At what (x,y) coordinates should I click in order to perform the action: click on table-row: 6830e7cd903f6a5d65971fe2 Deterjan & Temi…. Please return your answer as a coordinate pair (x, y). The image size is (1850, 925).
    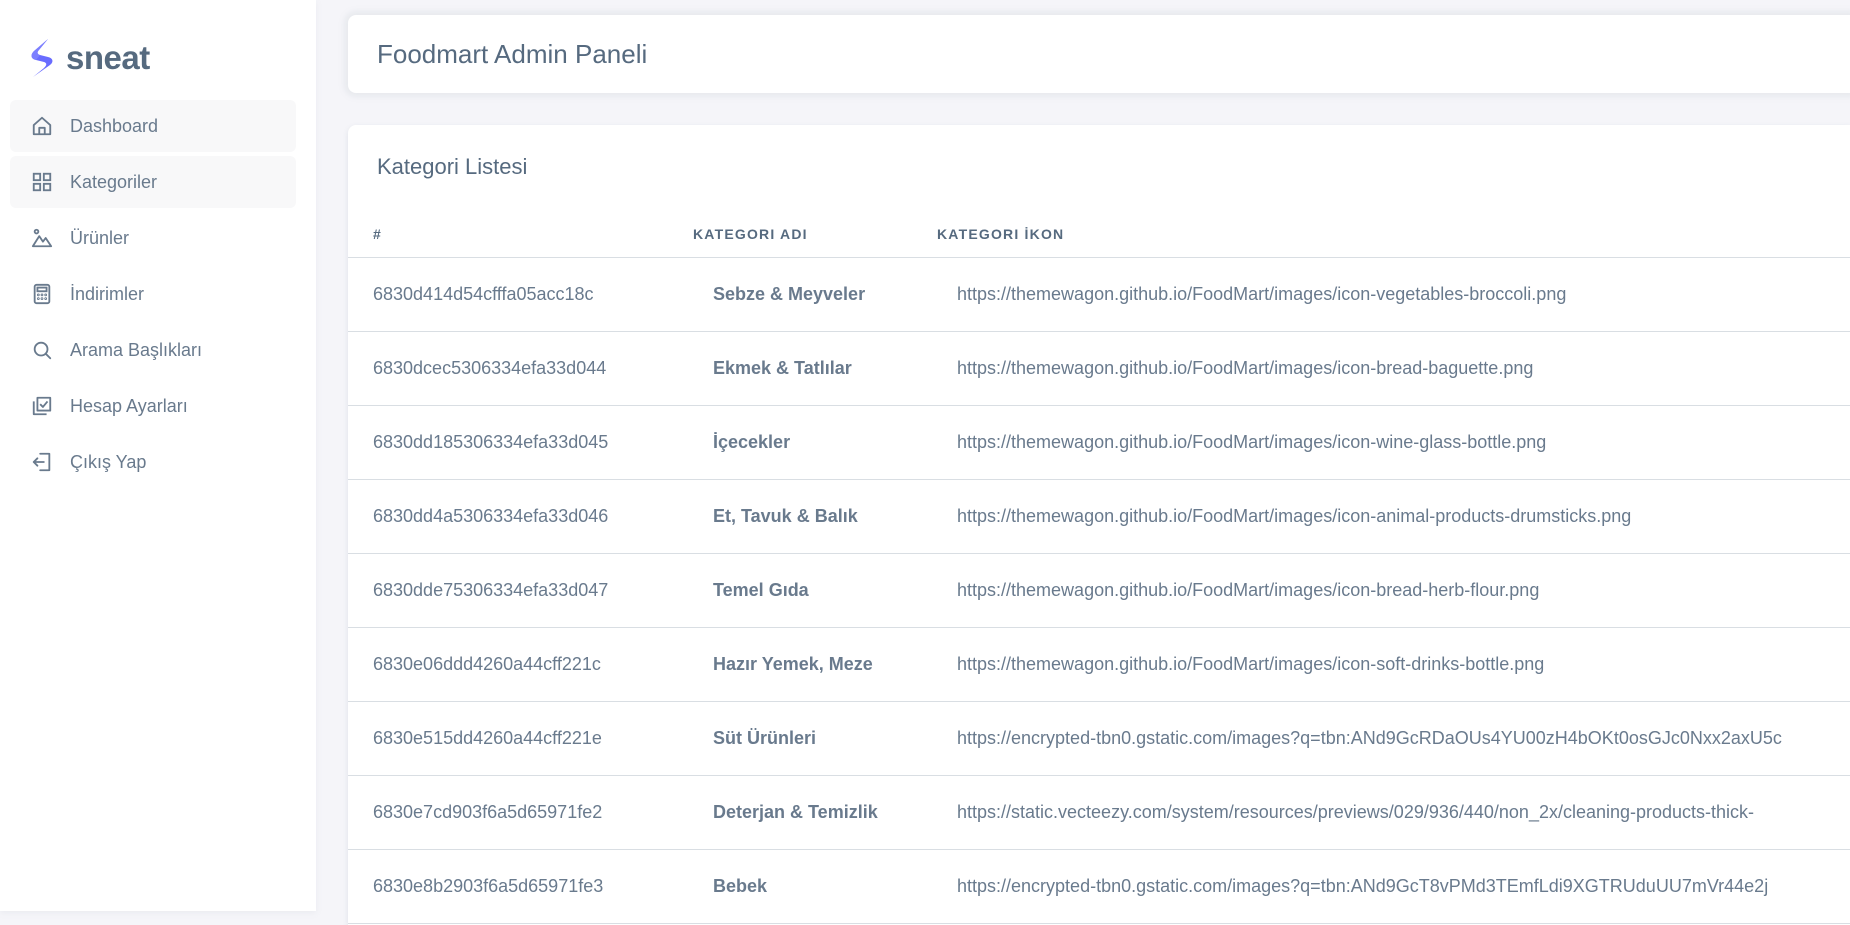
    Looking at the image, I should click on (1099, 812).